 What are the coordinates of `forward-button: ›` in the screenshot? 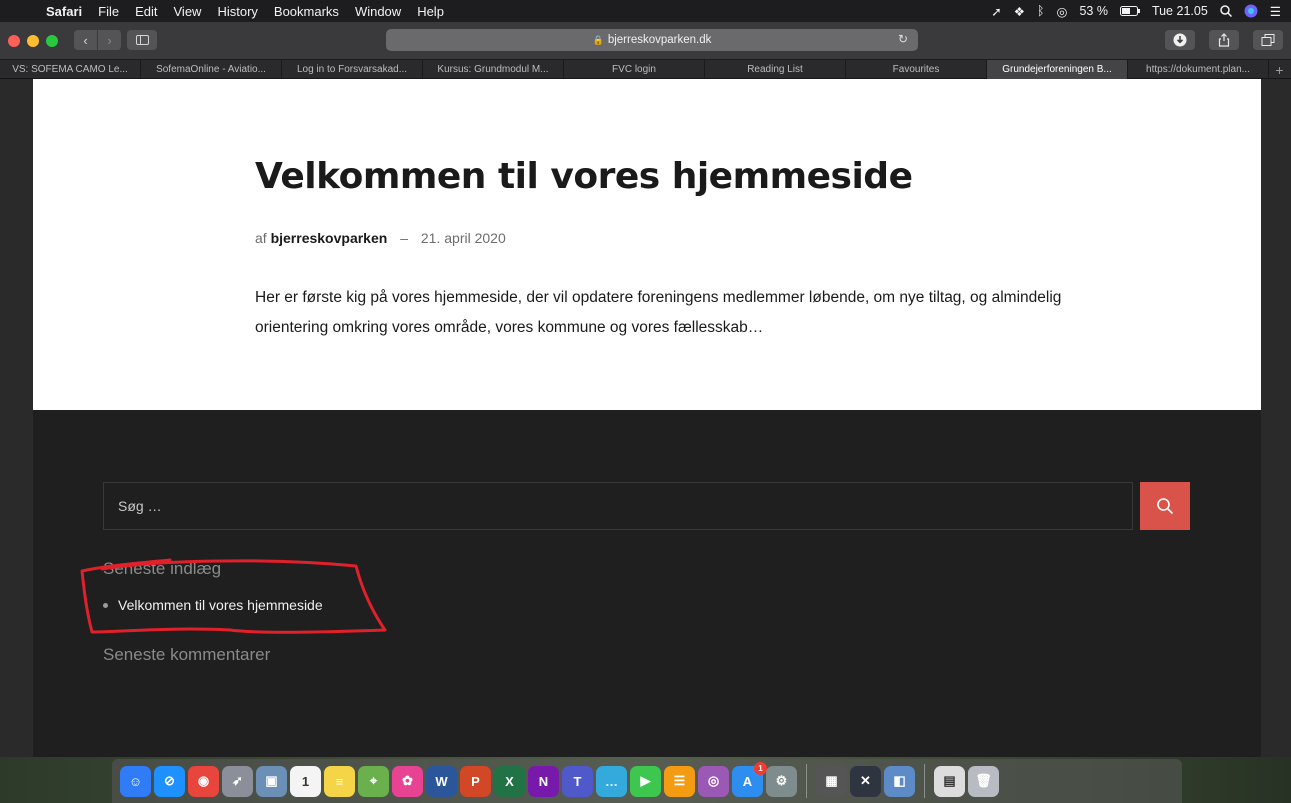 It's located at (110, 40).